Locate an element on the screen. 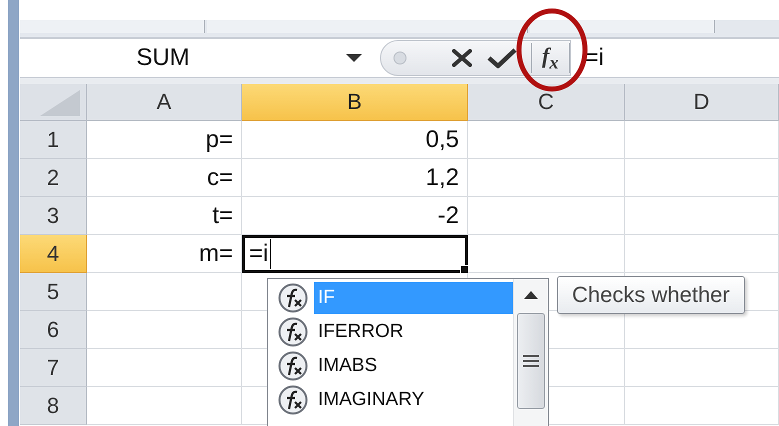  column-header: D is located at coordinates (702, 102).